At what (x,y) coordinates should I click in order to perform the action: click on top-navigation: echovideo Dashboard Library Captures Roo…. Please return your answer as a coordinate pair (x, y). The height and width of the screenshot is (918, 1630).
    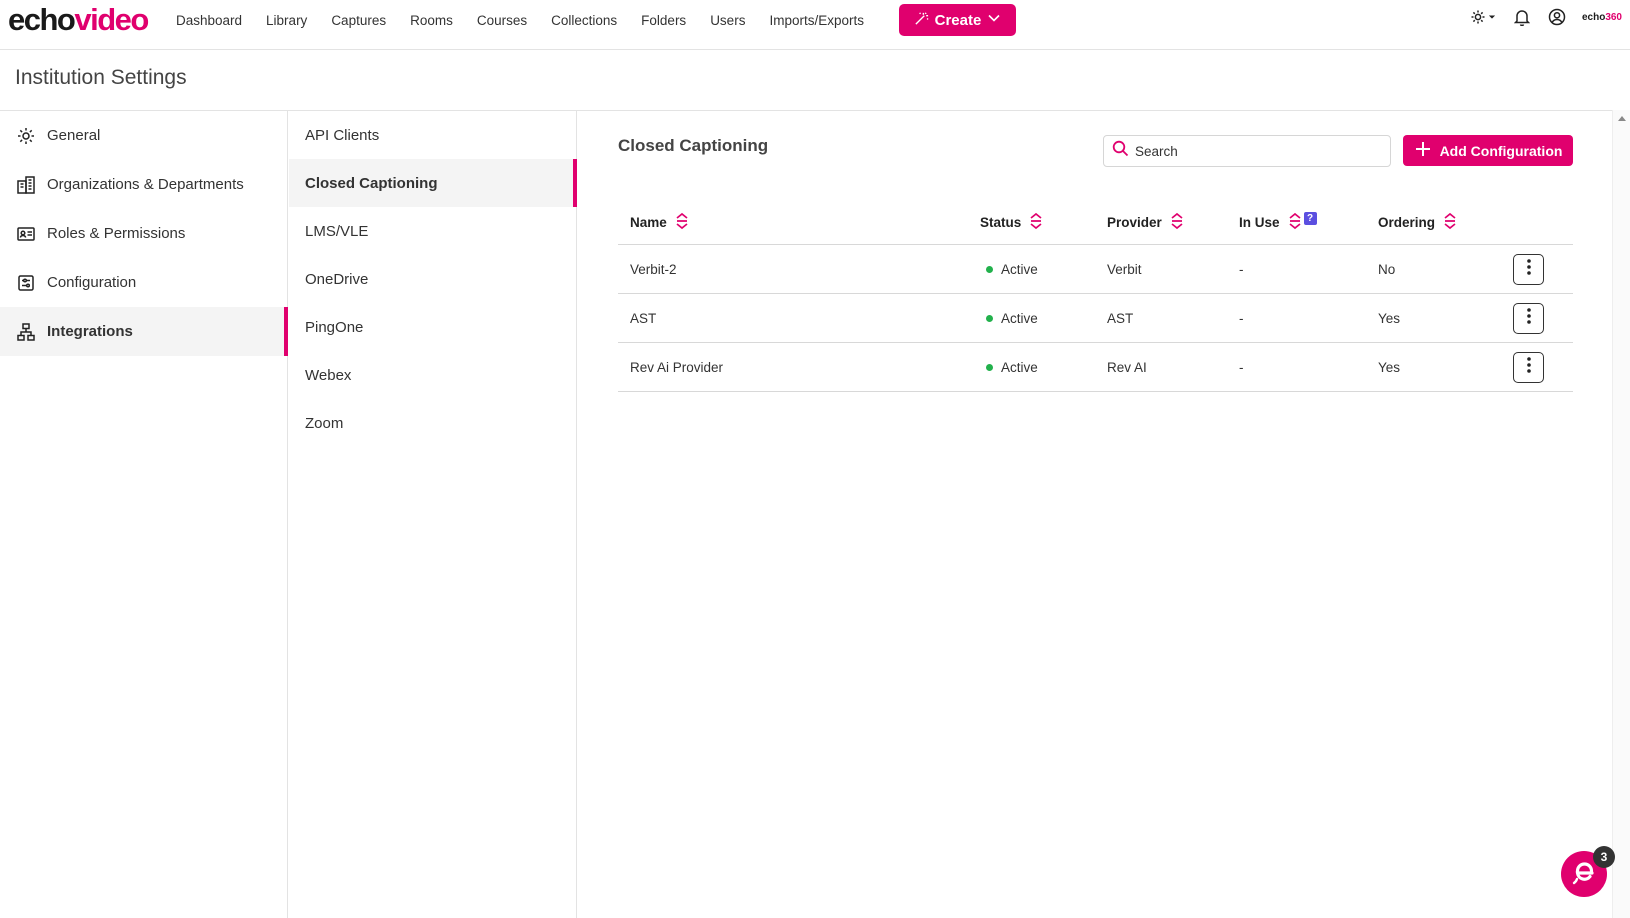
    Looking at the image, I should click on (815, 25).